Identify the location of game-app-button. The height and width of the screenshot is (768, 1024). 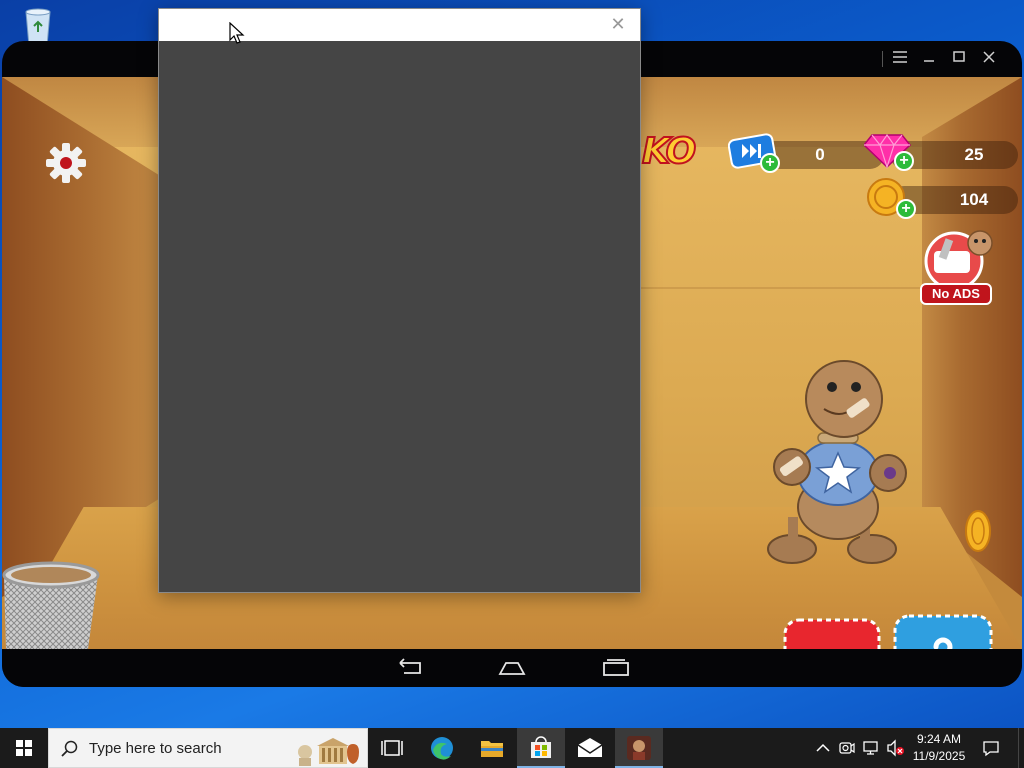
(639, 748).